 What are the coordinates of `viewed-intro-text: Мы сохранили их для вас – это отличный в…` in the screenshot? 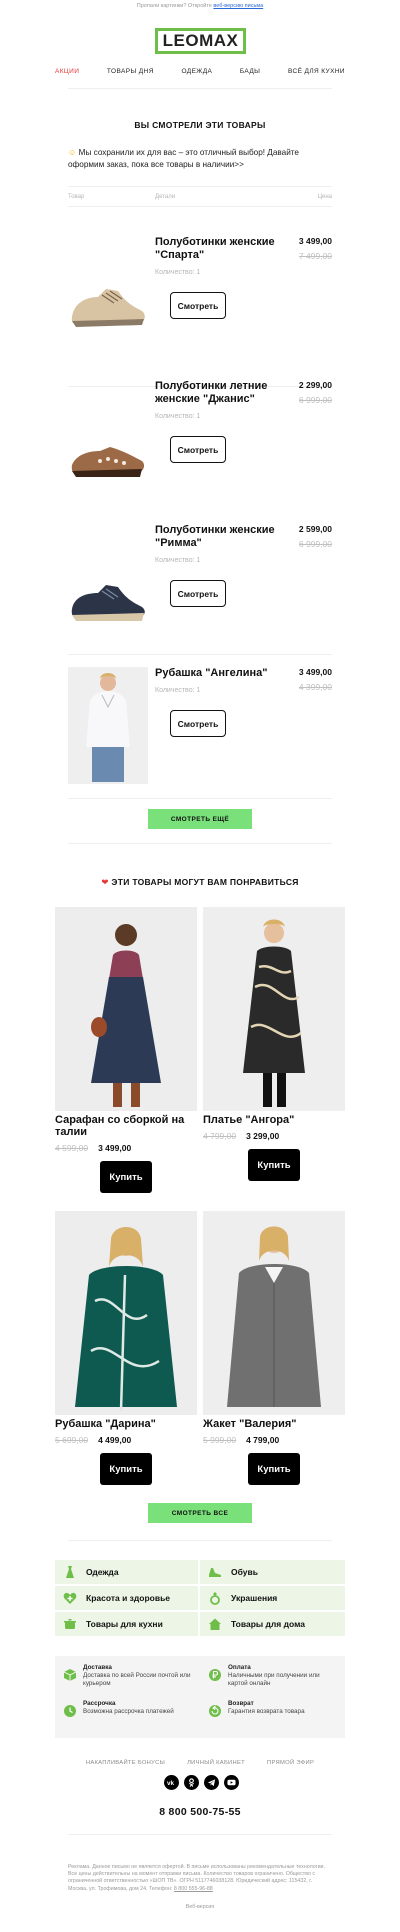 It's located at (183, 158).